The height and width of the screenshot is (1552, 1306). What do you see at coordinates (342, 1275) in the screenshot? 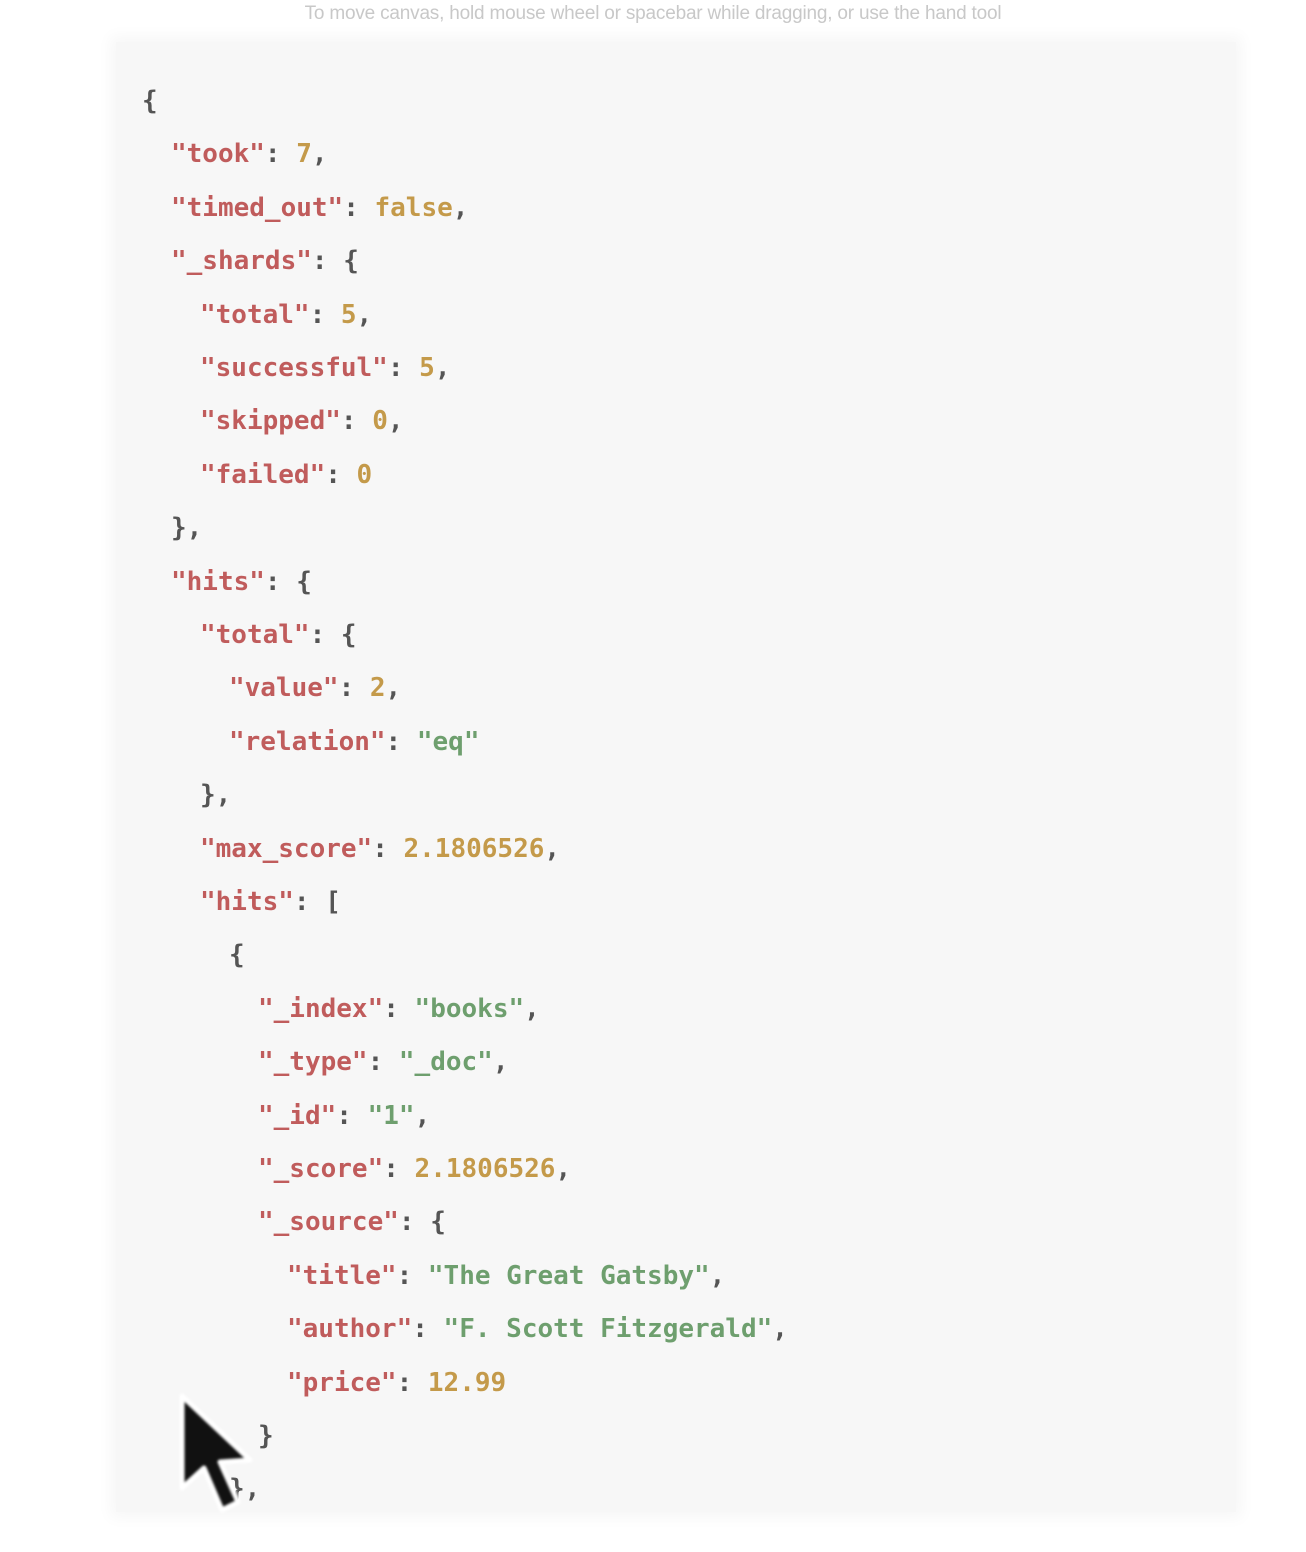
I see `code-token-key: "title"` at bounding box center [342, 1275].